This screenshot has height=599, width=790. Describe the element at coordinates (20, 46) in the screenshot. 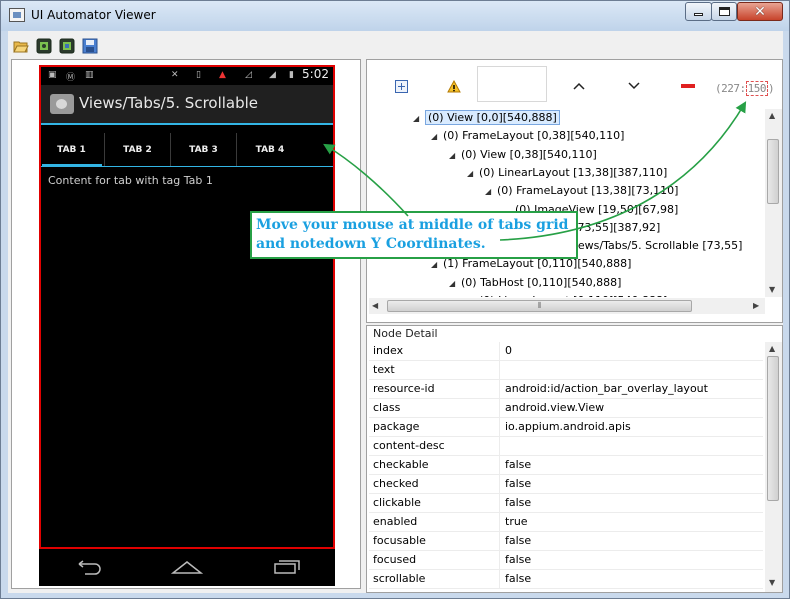

I see `open-folder-icon` at that location.